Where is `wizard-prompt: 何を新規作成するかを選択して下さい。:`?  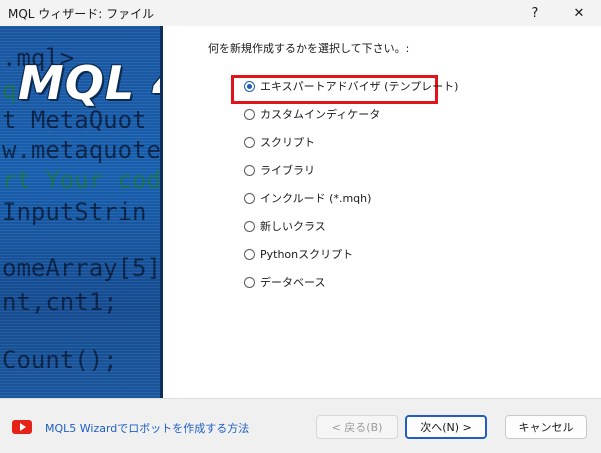
wizard-prompt: 何を新規作成するかを選択して下さい。: is located at coordinates (309, 48).